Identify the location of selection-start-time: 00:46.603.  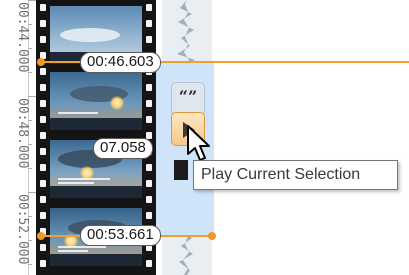
(120, 62).